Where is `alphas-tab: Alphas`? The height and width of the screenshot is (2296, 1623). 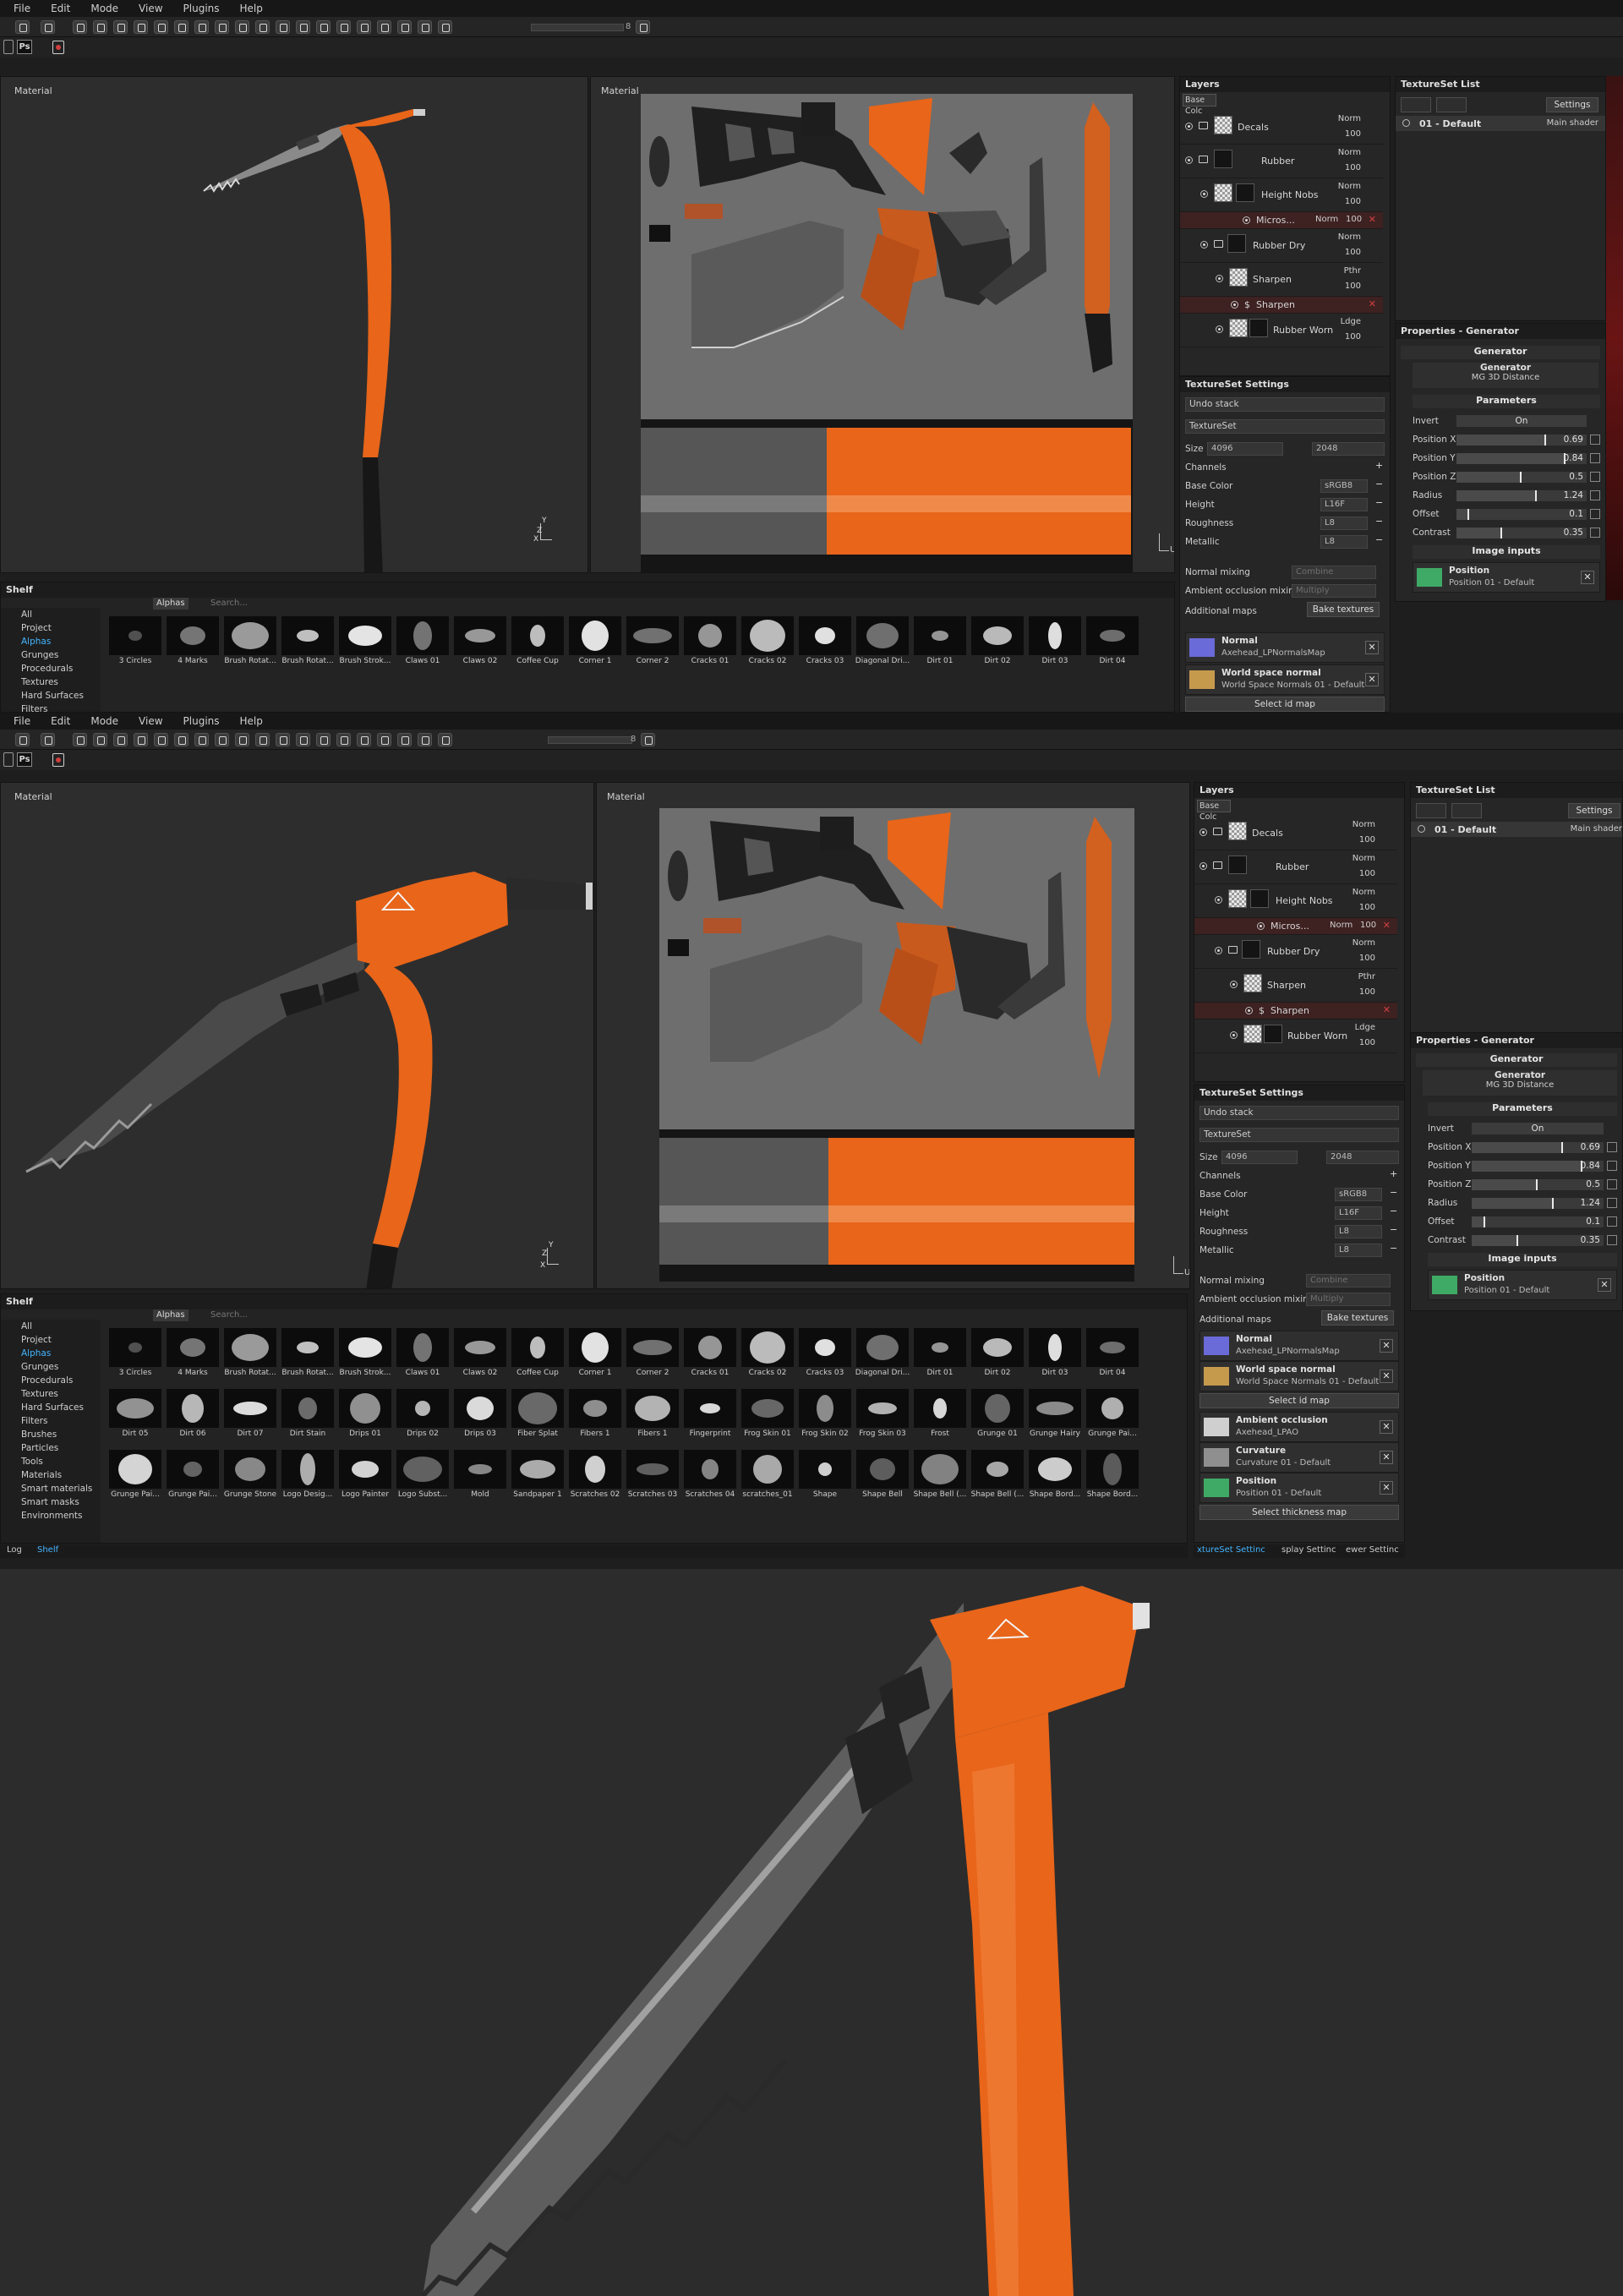
alphas-tab: Alphas is located at coordinates (171, 604).